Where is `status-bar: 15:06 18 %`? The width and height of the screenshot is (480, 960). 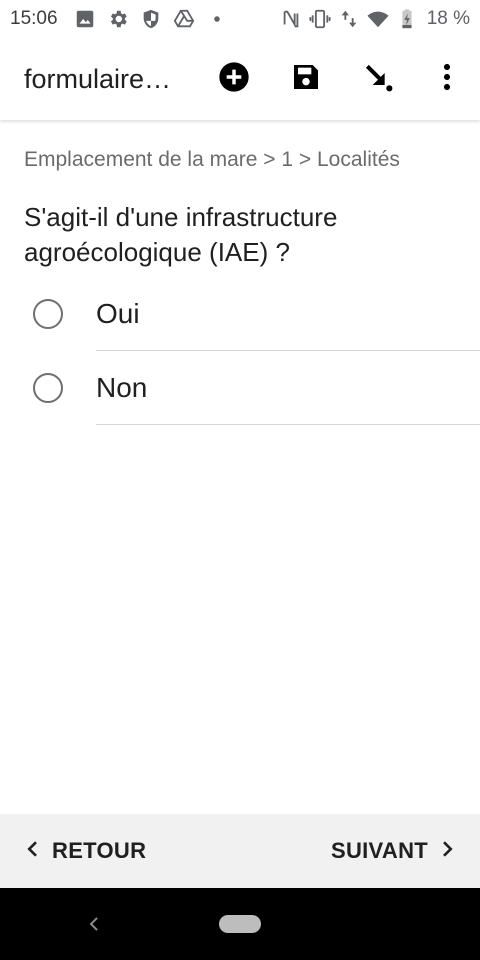
status-bar: 15:06 18 % is located at coordinates (240, 19).